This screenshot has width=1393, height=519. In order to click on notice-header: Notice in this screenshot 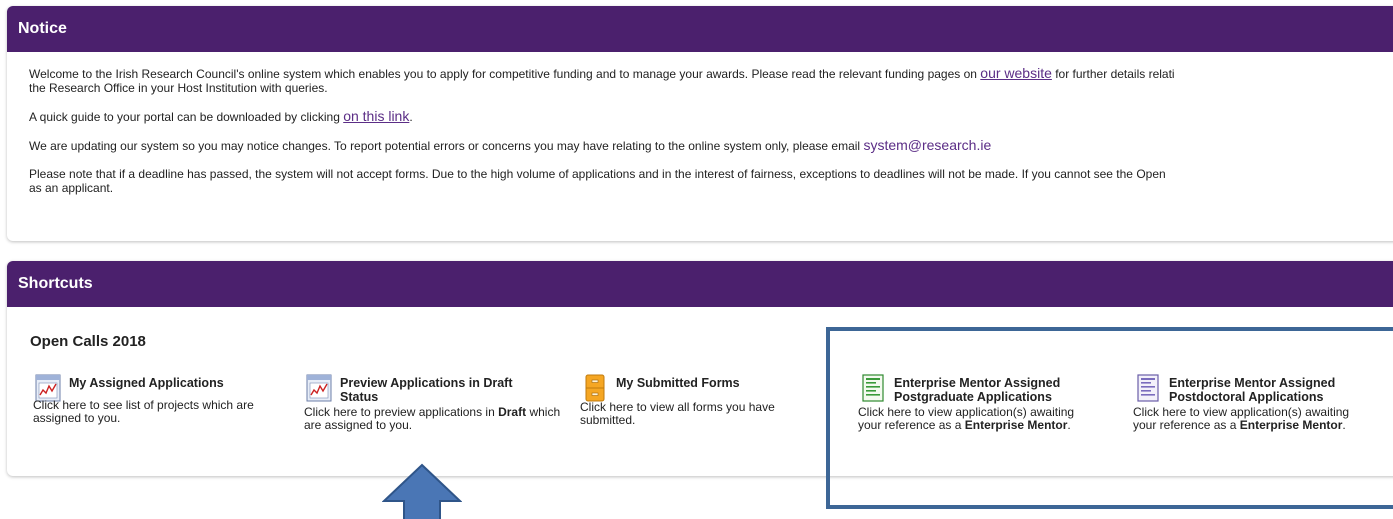, I will do `click(700, 29)`.